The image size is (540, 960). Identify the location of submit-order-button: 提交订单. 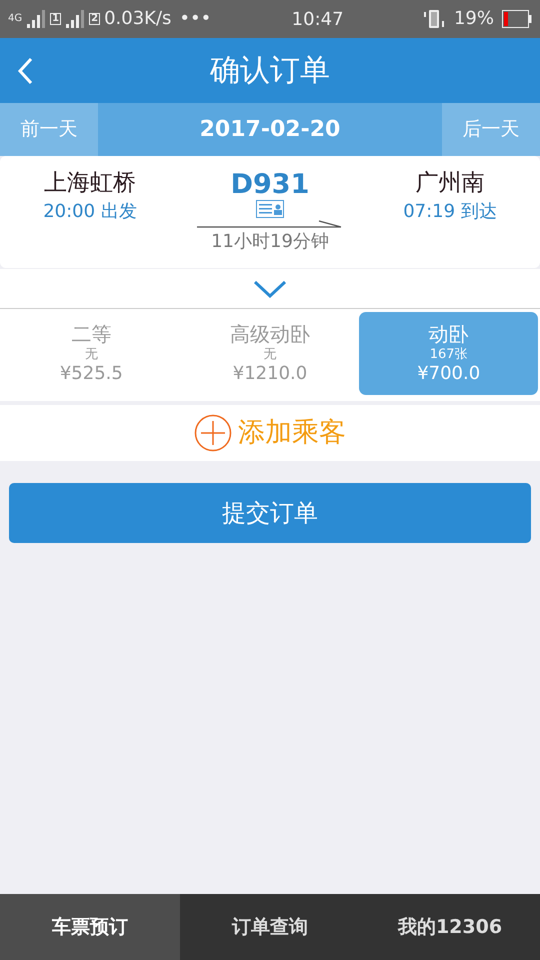
(270, 513).